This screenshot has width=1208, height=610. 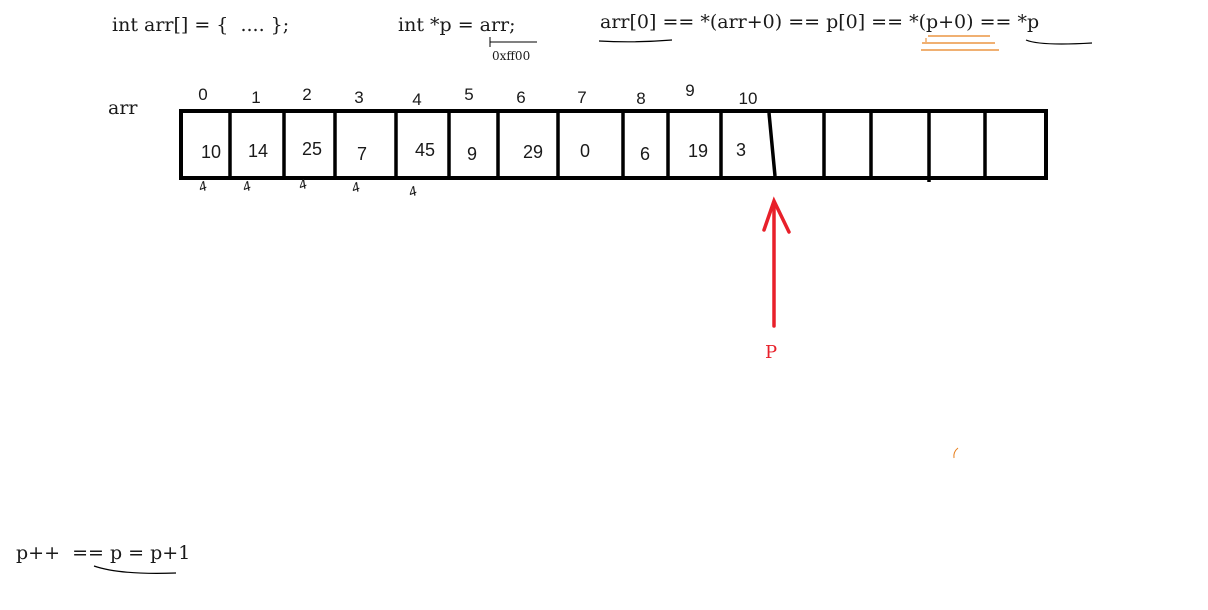 I want to click on cell-value: 9, so click(x=471, y=154).